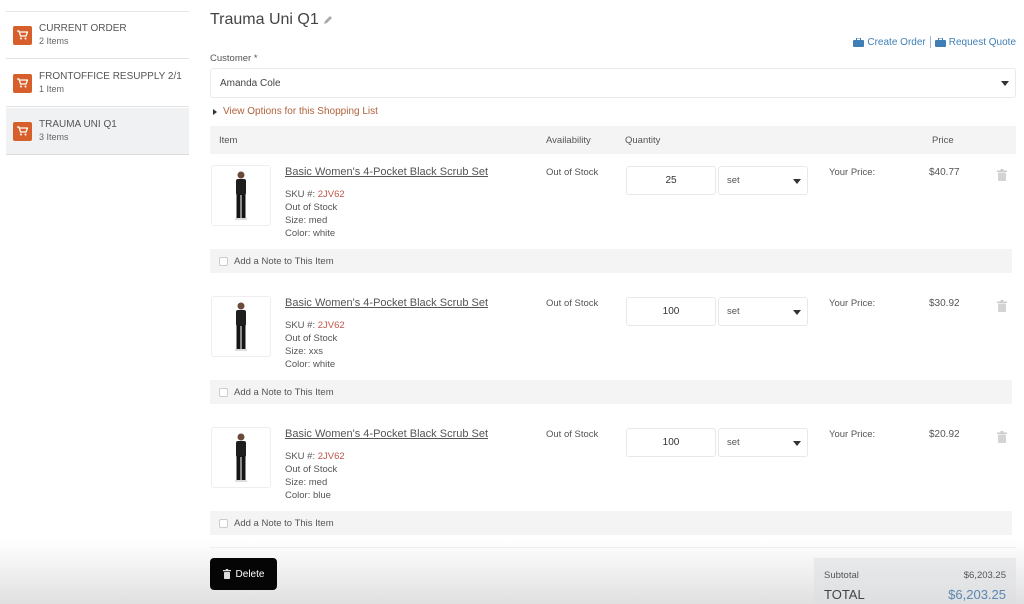 This screenshot has width=1024, height=604. Describe the element at coordinates (308, 495) in the screenshot. I see `color-value: Color: blue` at that location.